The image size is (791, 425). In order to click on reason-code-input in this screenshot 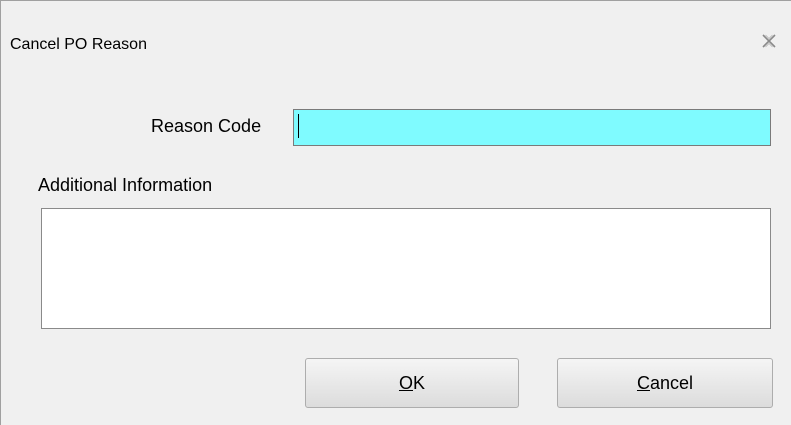, I will do `click(532, 127)`.